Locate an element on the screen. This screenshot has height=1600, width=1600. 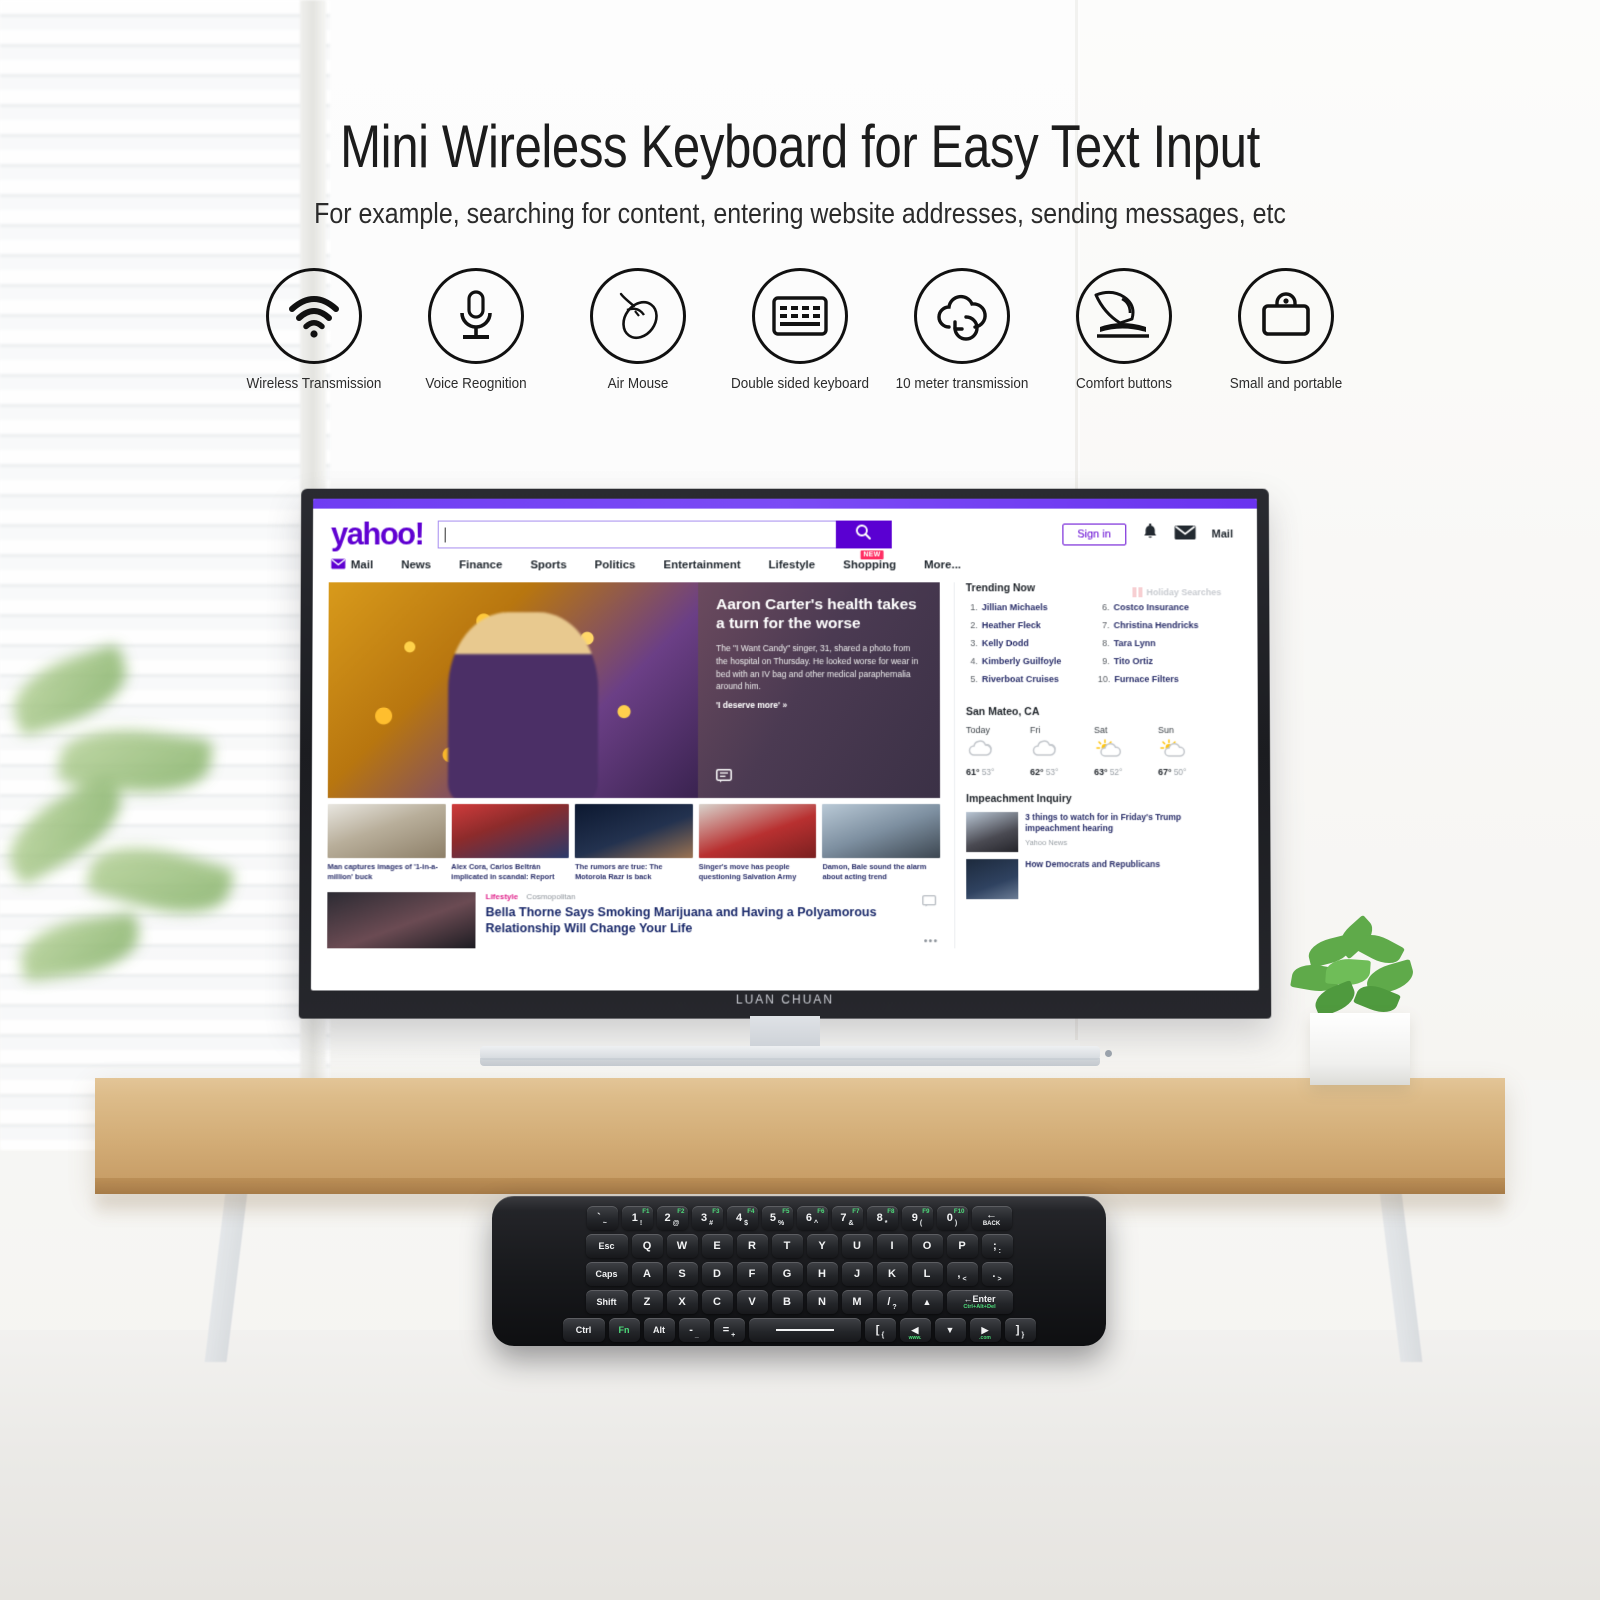
key-8: F8 8 * is located at coordinates (882, 1218).